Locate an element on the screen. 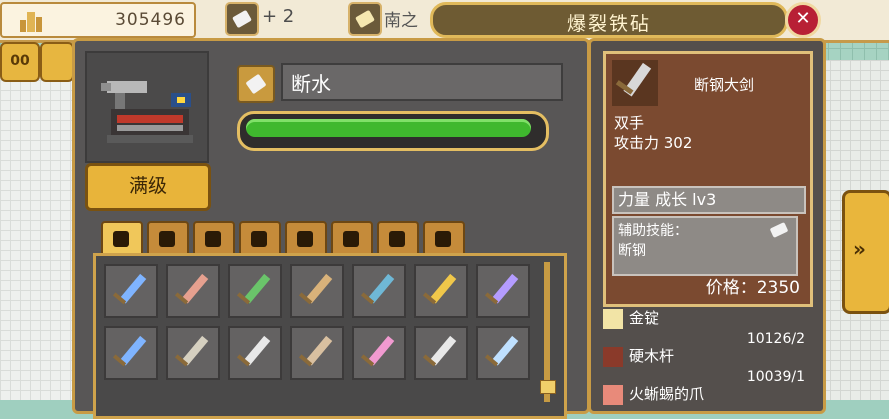  anvil-portrait is located at coordinates (147, 107).